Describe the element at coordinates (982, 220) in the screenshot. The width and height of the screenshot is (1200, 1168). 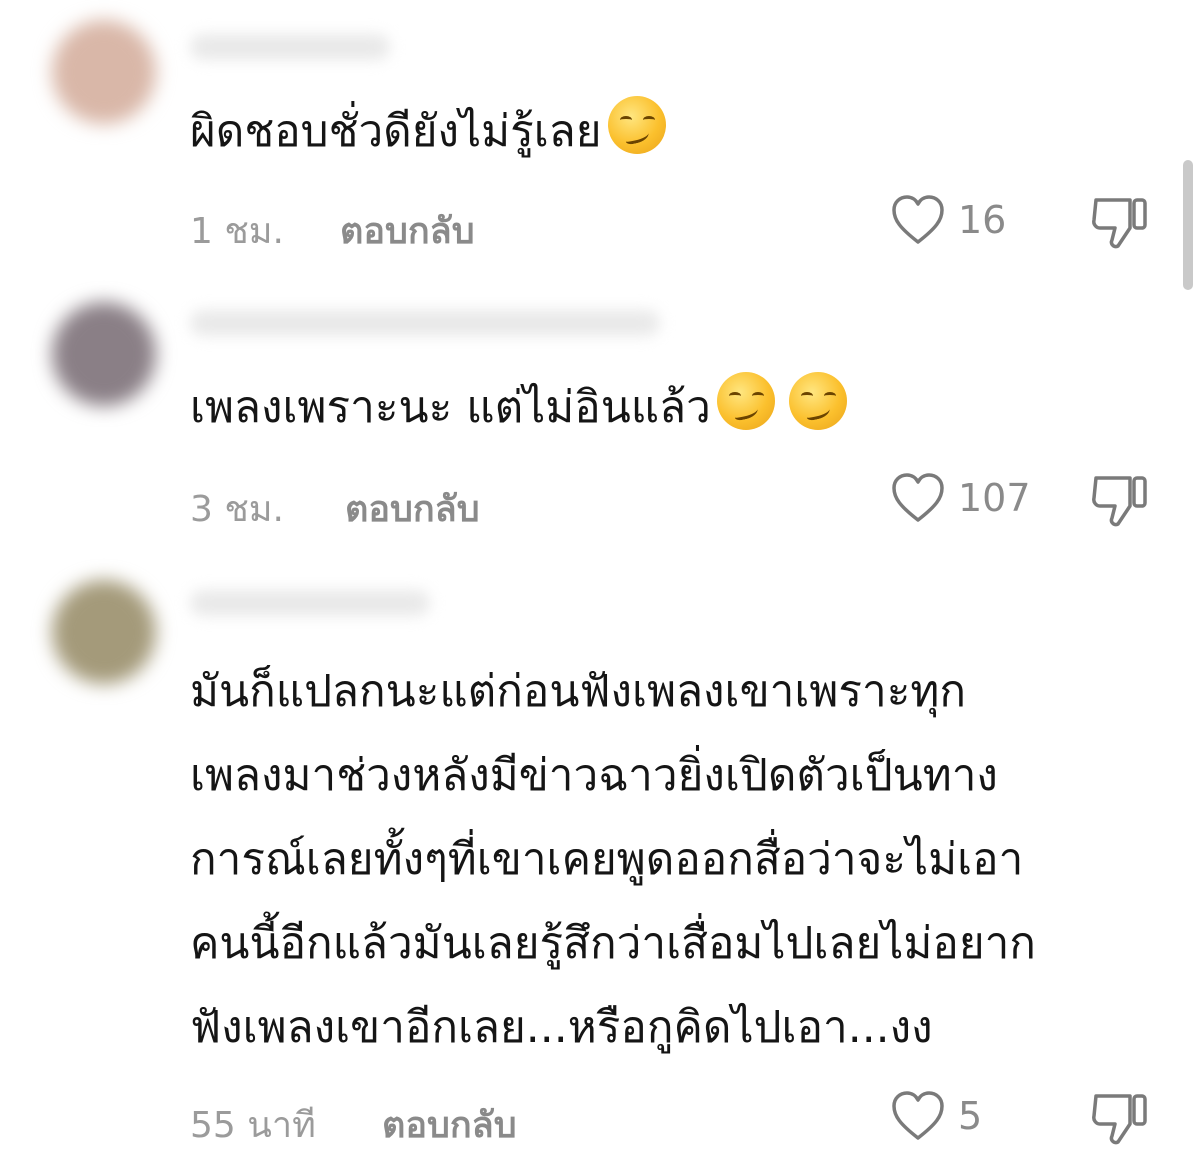
I see `like-count: 16` at that location.